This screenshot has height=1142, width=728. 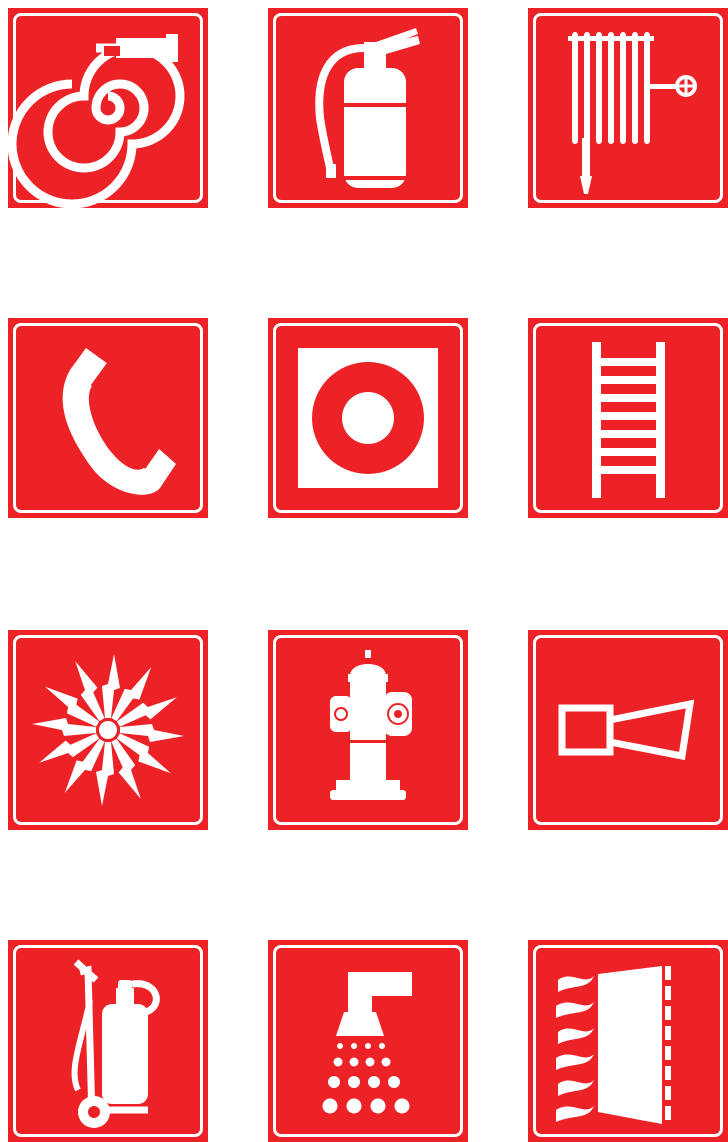 I want to click on sign-fire-ladder, so click(x=628, y=418).